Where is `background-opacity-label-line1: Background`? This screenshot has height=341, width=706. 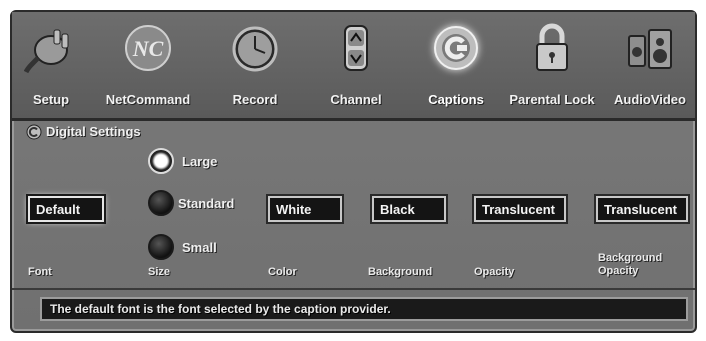
background-opacity-label-line1: Background is located at coordinates (630, 258).